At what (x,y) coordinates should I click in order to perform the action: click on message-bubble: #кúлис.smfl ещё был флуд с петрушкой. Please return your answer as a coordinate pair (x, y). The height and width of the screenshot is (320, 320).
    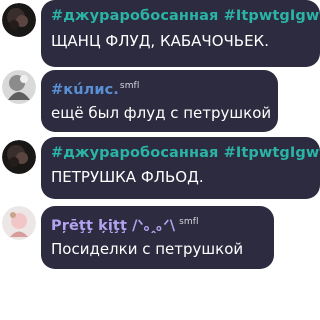
    Looking at the image, I should click on (159, 101).